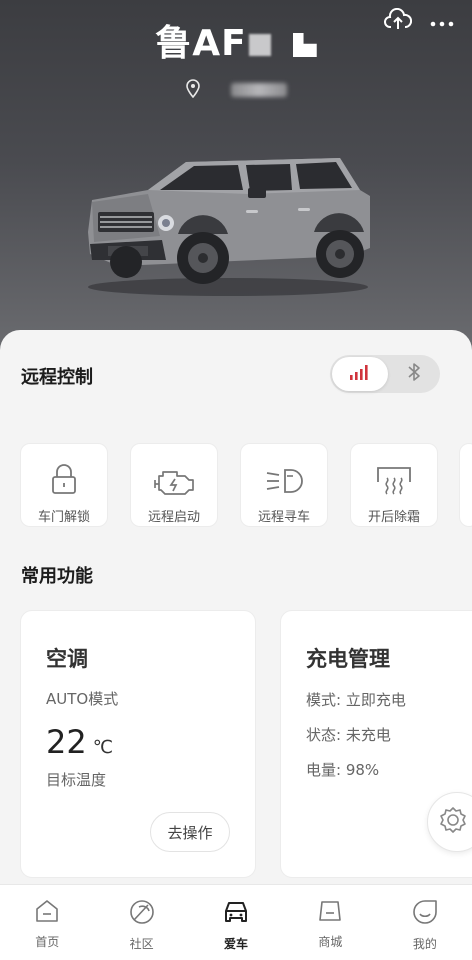 This screenshot has width=472, height=960. What do you see at coordinates (330, 913) in the screenshot?
I see `shop-icon` at bounding box center [330, 913].